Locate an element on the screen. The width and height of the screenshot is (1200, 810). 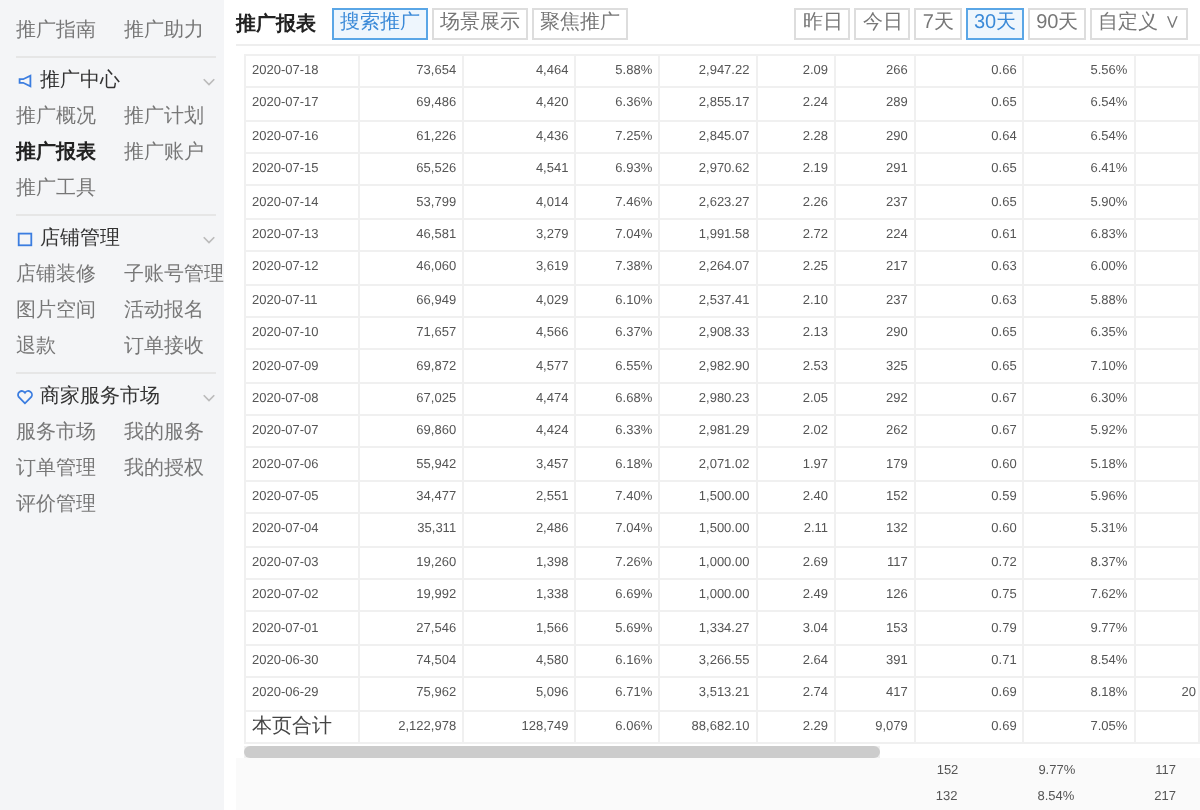
sidebar-item: 推广账户 is located at coordinates (176, 152).